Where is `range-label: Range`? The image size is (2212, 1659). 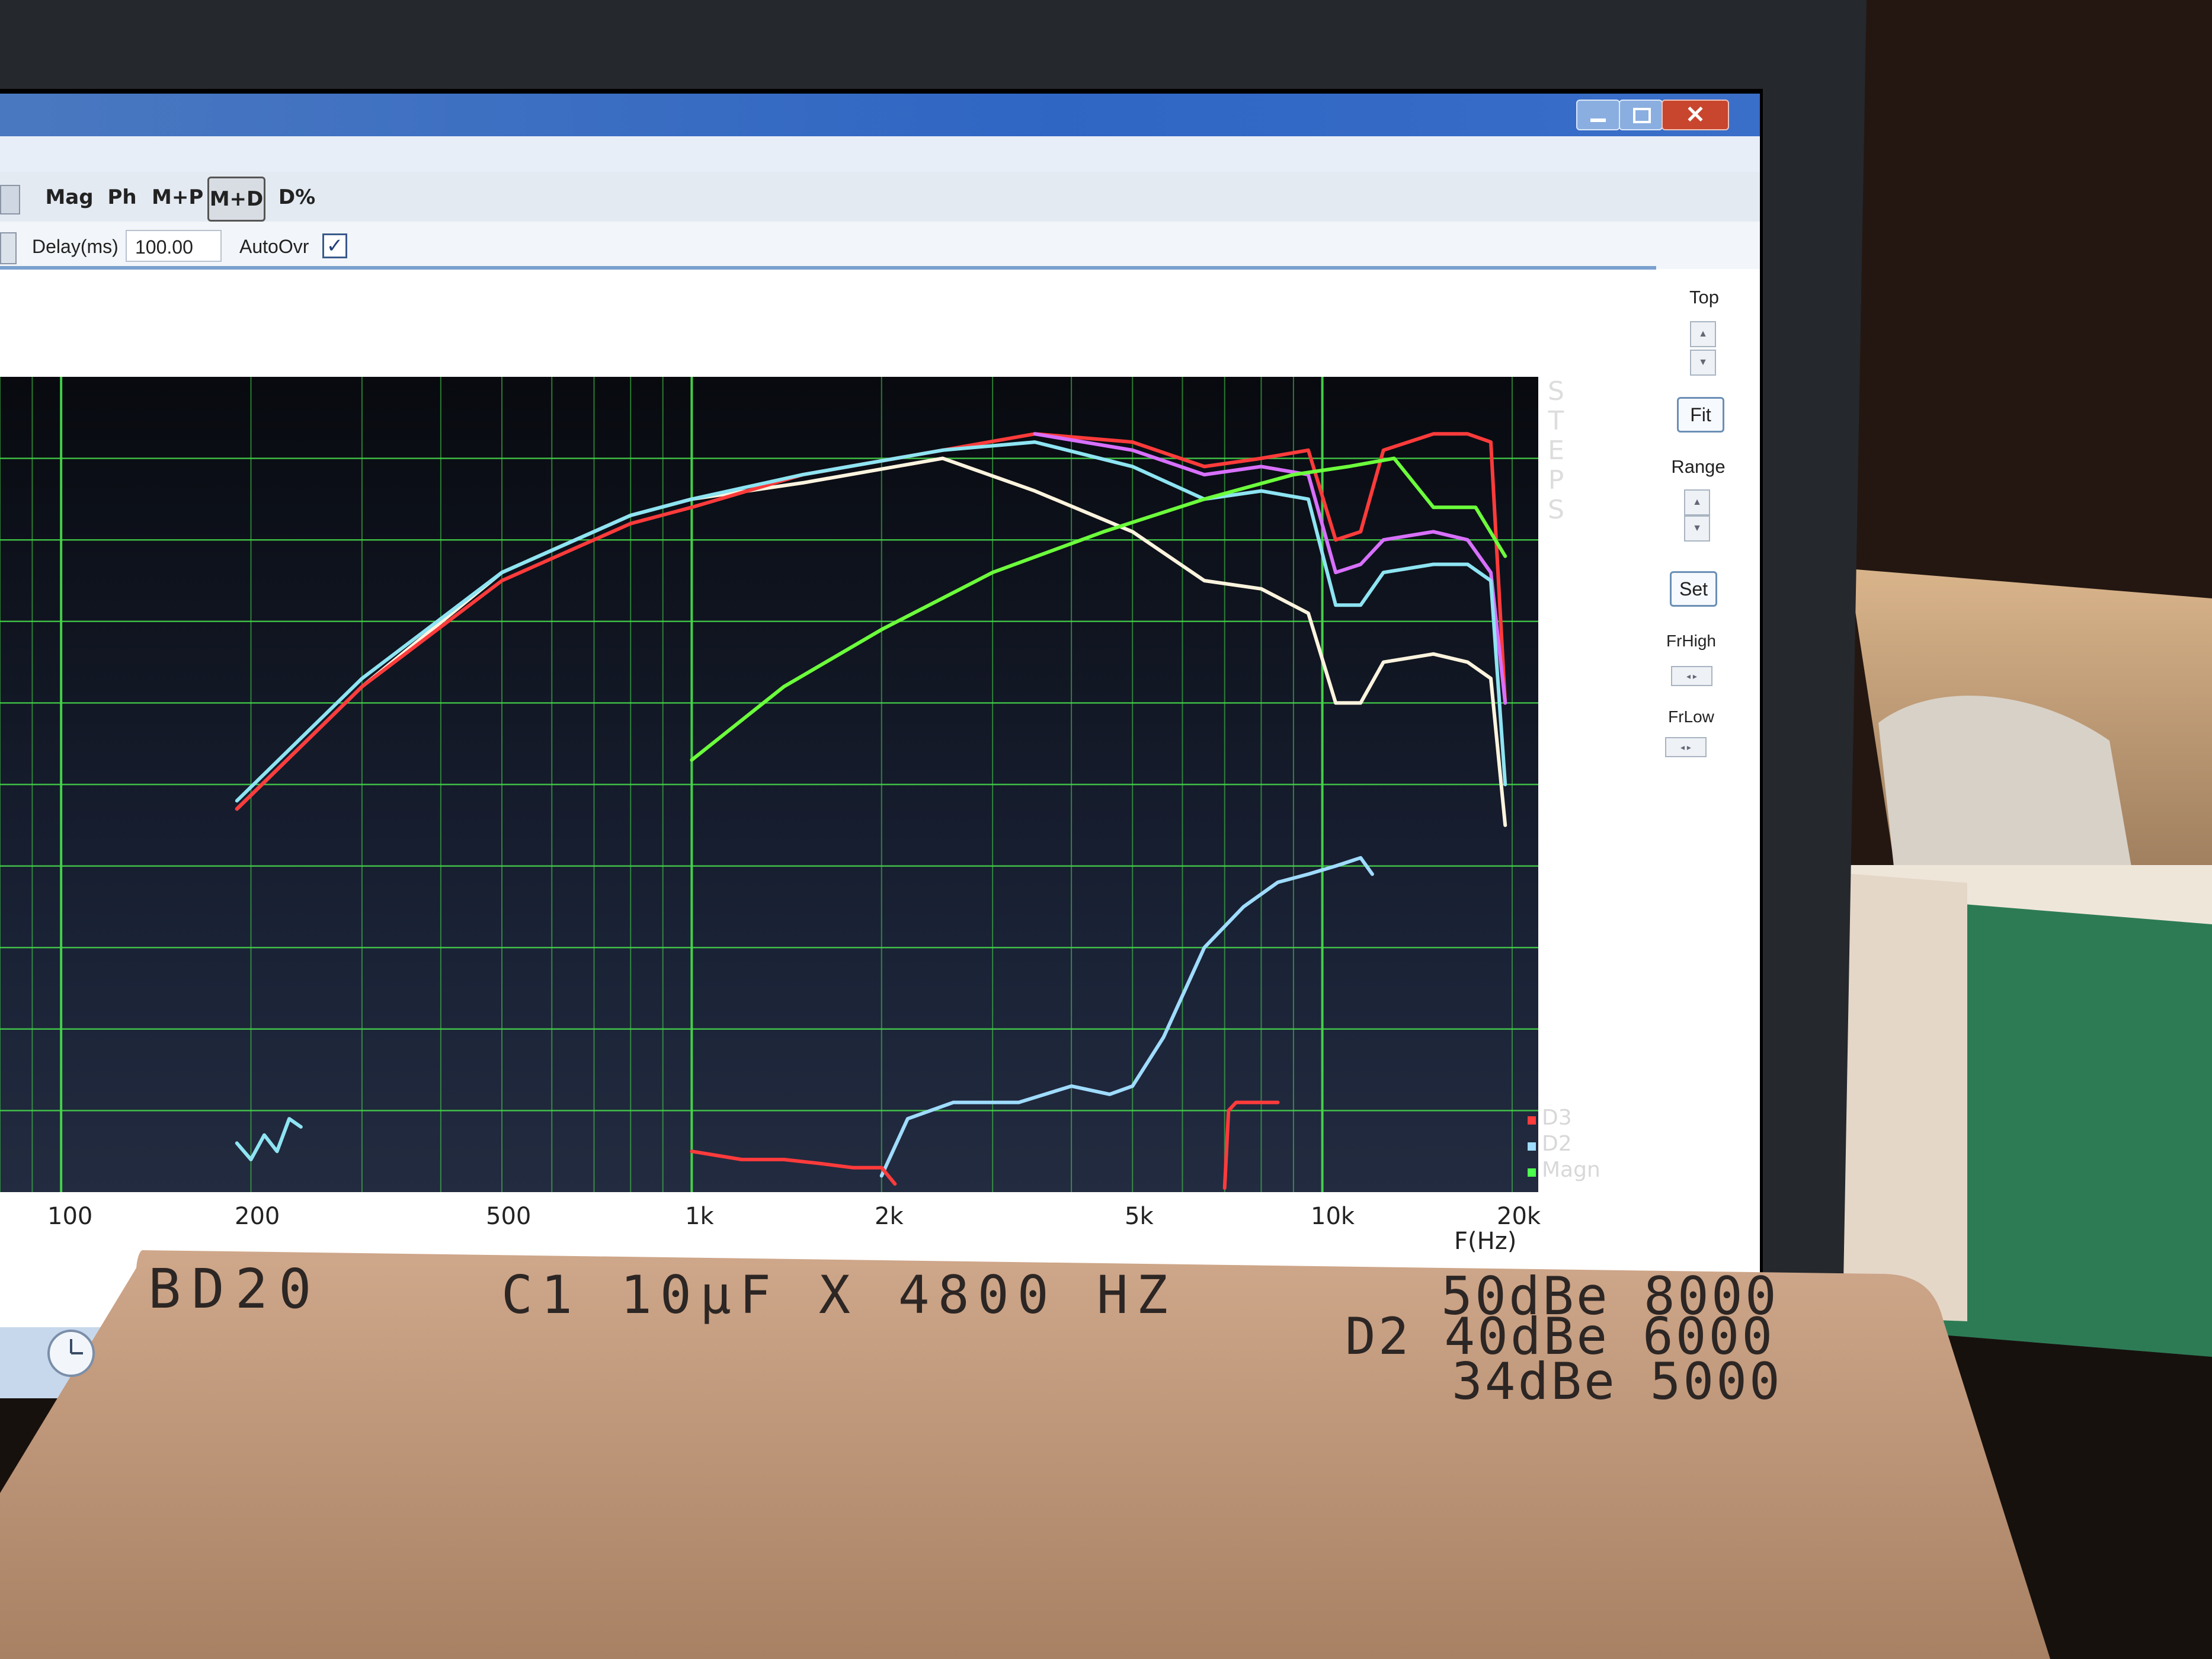 range-label: Range is located at coordinates (1698, 467).